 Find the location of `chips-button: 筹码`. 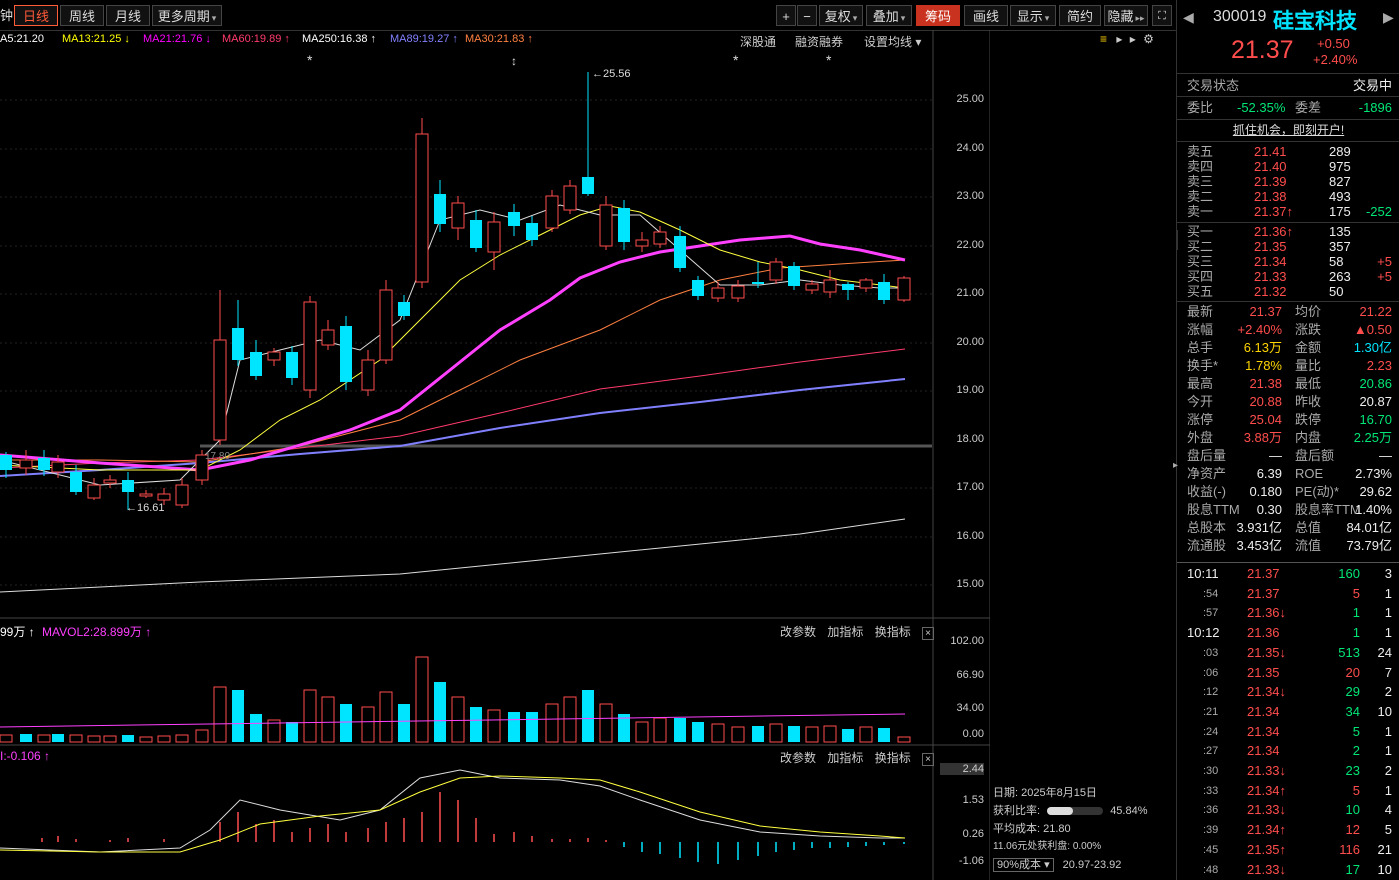

chips-button: 筹码 is located at coordinates (938, 15).